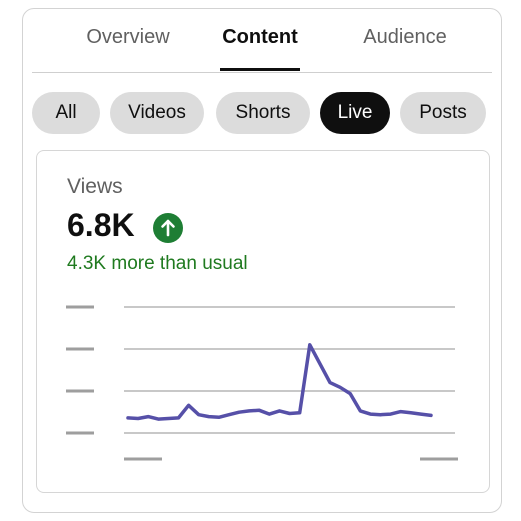 This screenshot has width=521, height=521. Describe the element at coordinates (80, 370) in the screenshot. I see `y-tick-placeholders` at that location.